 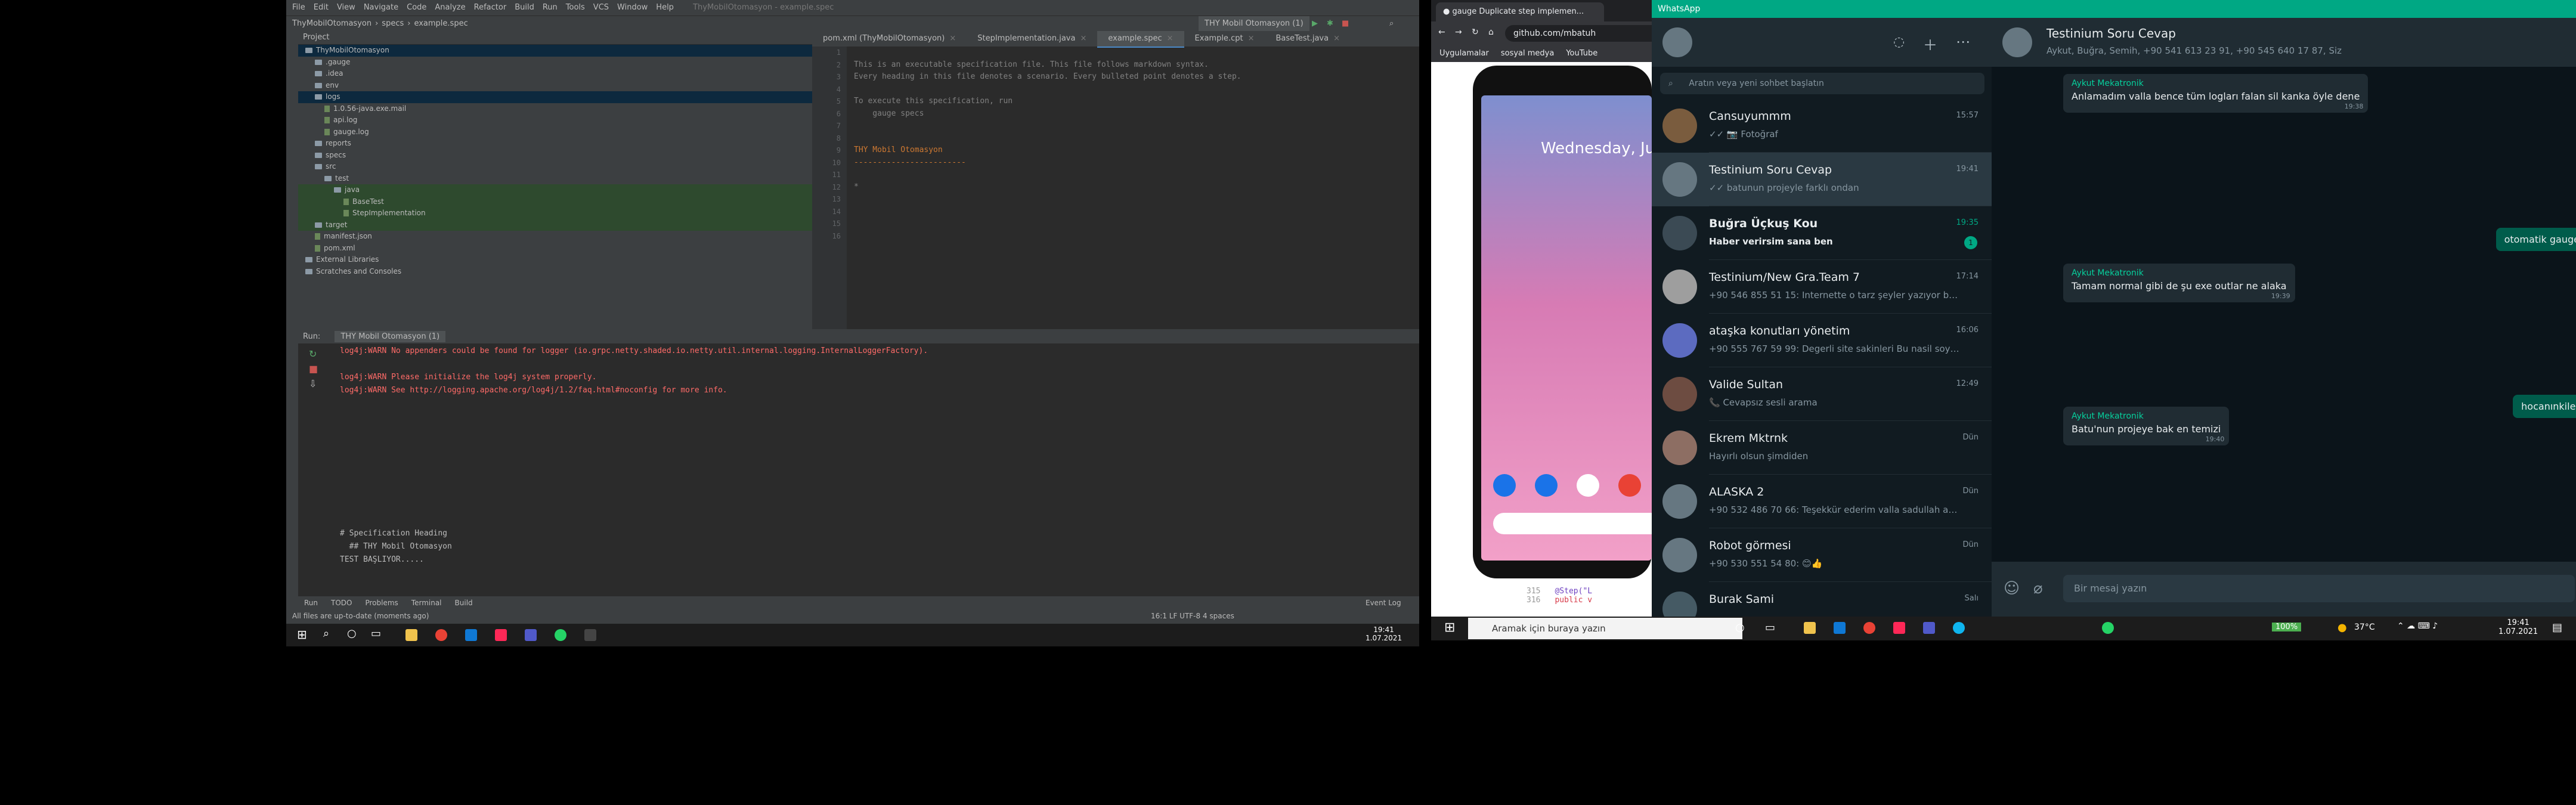 I want to click on editor-tab: example.spec ×, so click(x=1141, y=40).